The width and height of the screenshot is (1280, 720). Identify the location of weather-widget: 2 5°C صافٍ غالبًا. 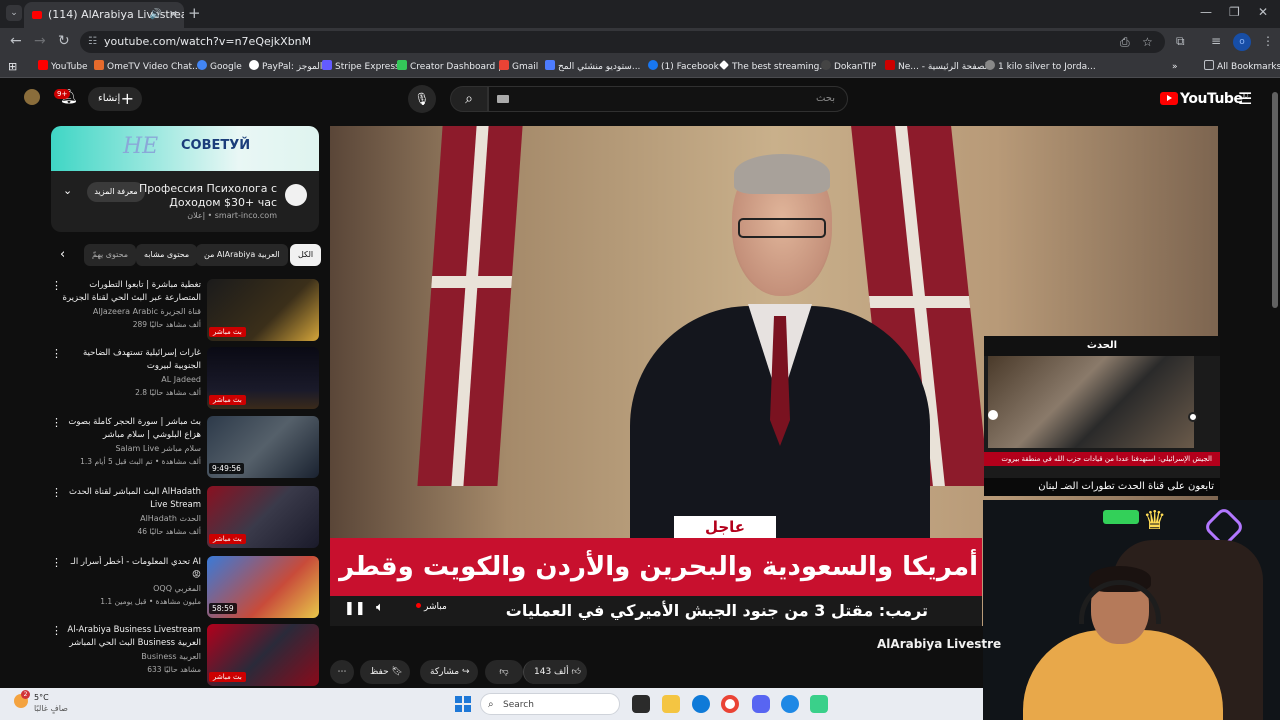
(41, 702).